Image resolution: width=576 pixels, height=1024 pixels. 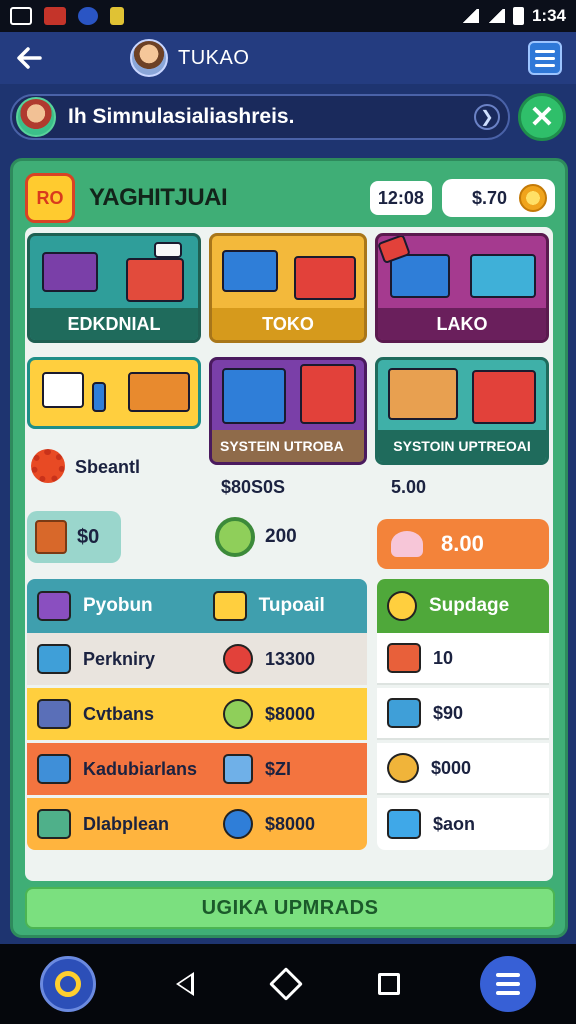 I want to click on shop-card-label: TOKO, so click(x=288, y=324).